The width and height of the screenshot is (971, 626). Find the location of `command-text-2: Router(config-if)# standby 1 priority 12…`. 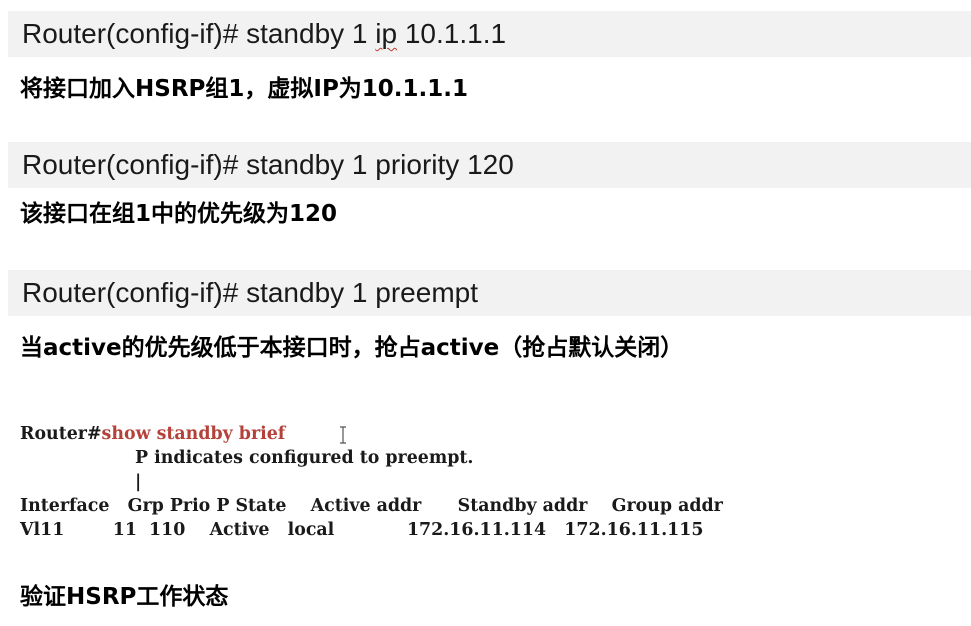

command-text-2: Router(config-if)# standby 1 priority 12… is located at coordinates (268, 164).